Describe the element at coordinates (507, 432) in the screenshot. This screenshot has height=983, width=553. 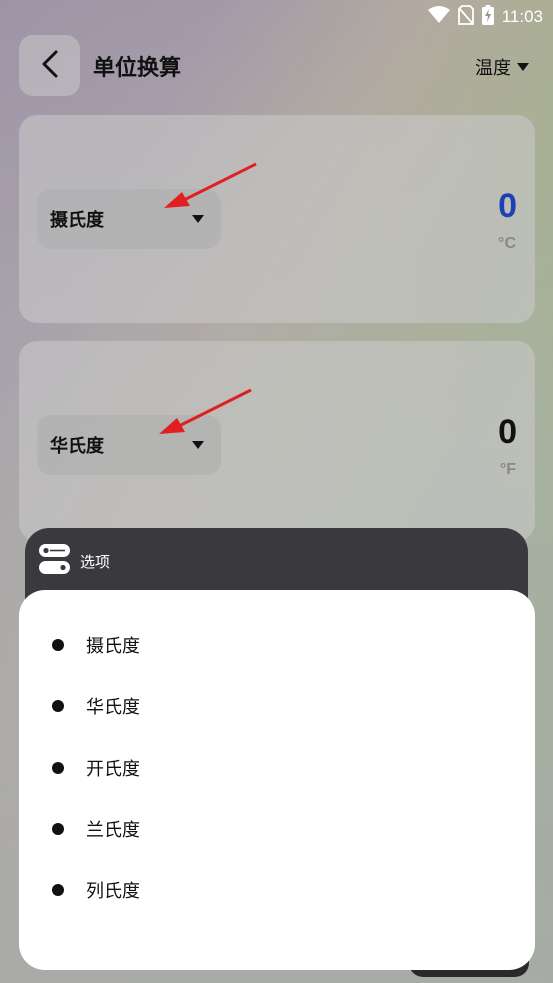
I see `target-value: 0` at that location.